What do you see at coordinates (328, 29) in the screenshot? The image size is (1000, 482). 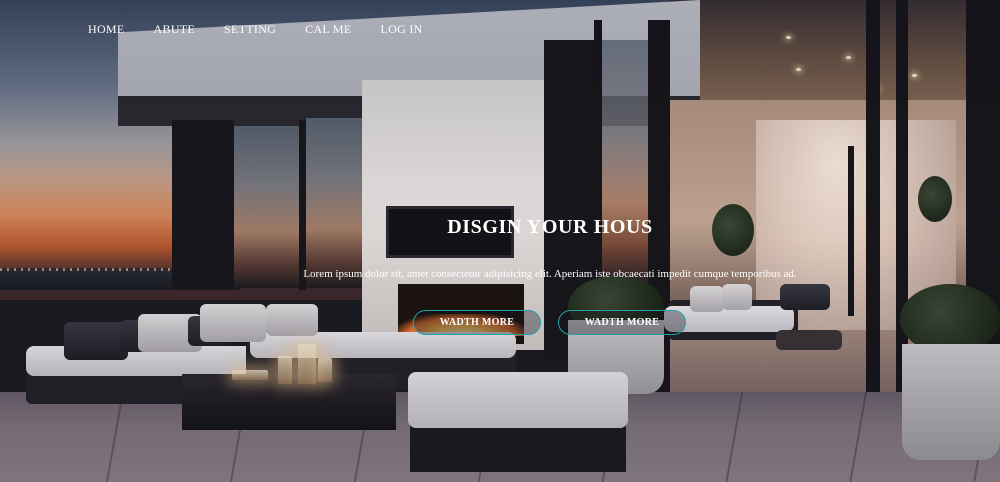 I see `nav-call-me: CAL ME` at bounding box center [328, 29].